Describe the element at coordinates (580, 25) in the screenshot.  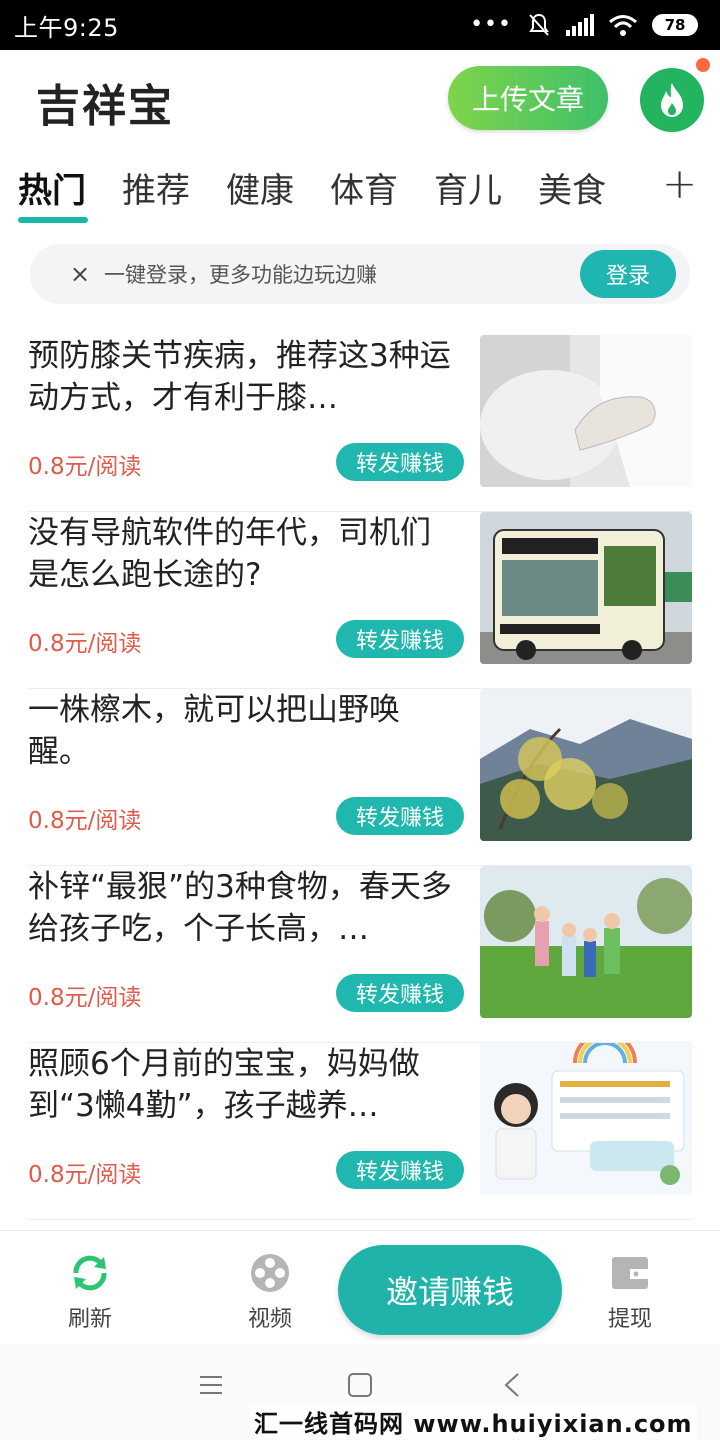
I see `signal-icon` at that location.